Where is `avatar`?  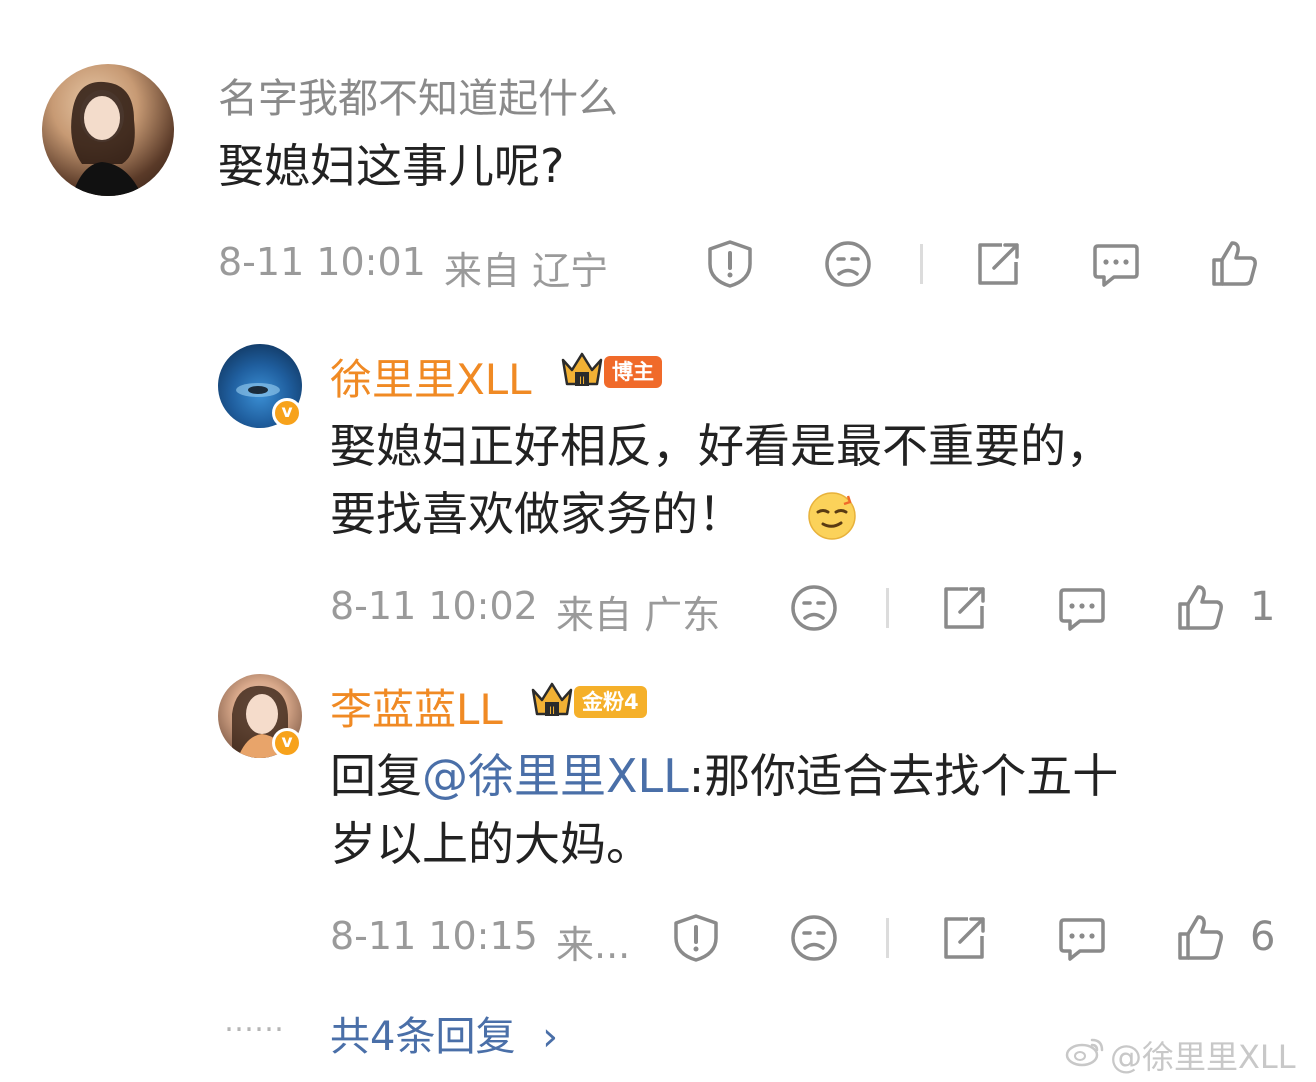
avatar is located at coordinates (108, 130).